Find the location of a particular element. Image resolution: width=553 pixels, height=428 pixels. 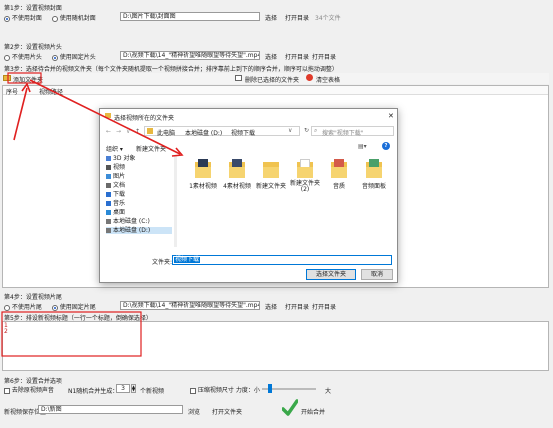

annotation-arrow-down is located at coordinates (106, 118).